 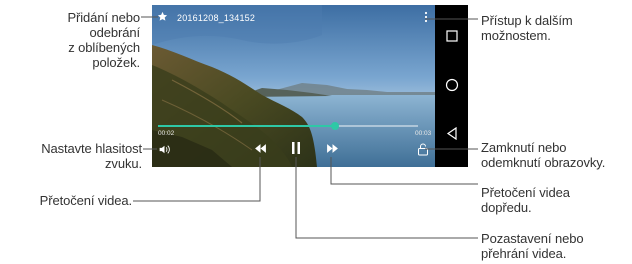 I want to click on total-time: 00:03, so click(x=423, y=133).